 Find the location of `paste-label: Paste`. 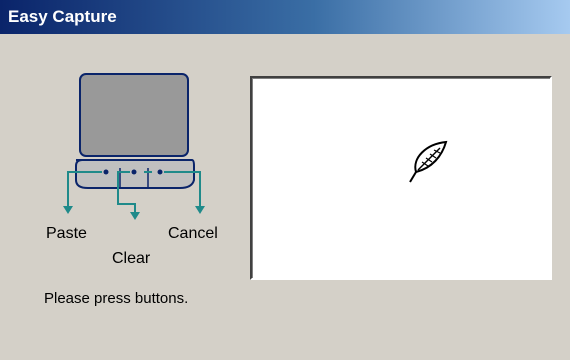

paste-label: Paste is located at coordinates (66, 233).